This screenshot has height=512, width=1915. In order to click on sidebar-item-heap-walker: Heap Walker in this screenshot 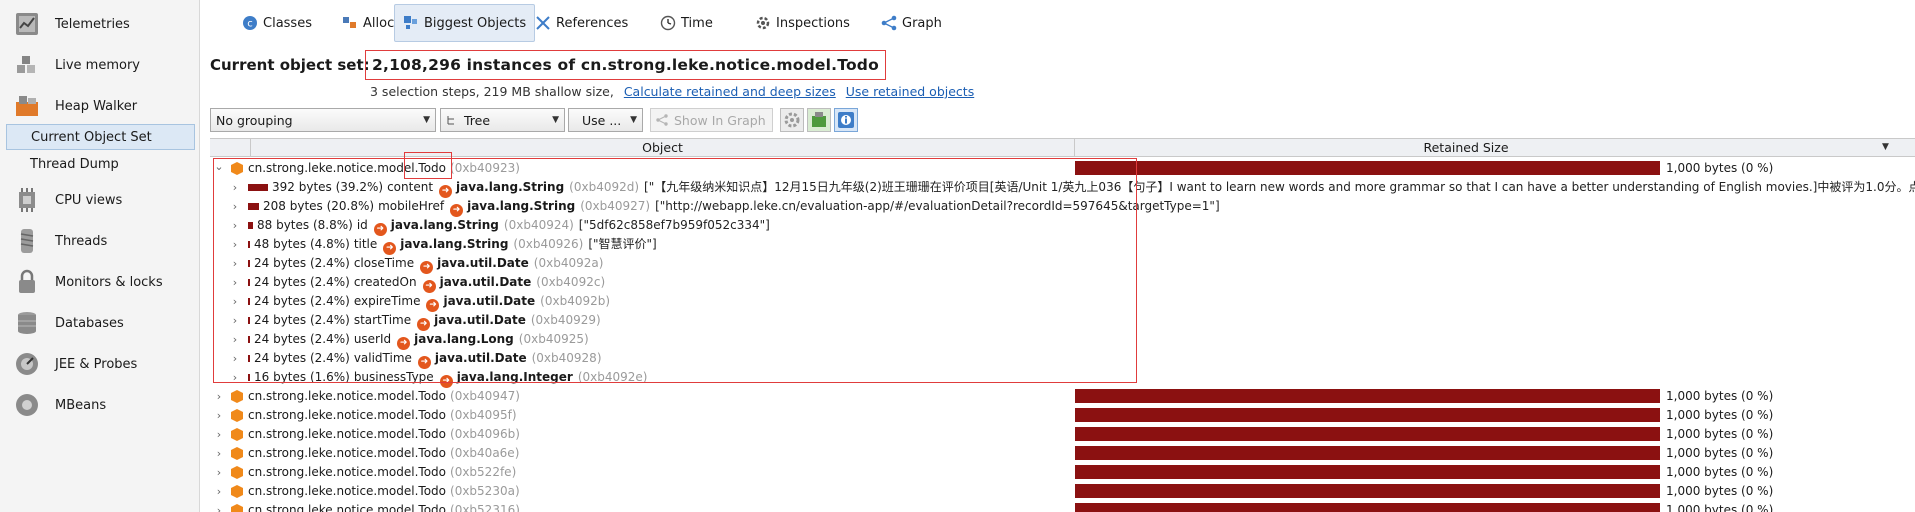, I will do `click(100, 106)`.